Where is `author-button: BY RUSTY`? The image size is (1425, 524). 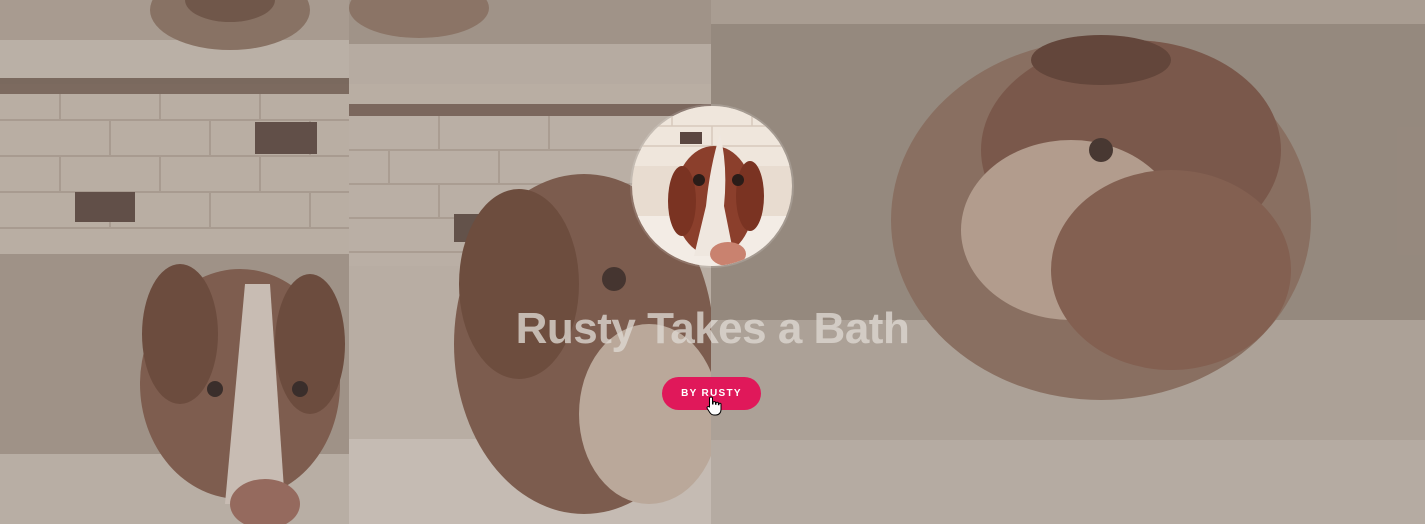 author-button: BY RUSTY is located at coordinates (711, 393).